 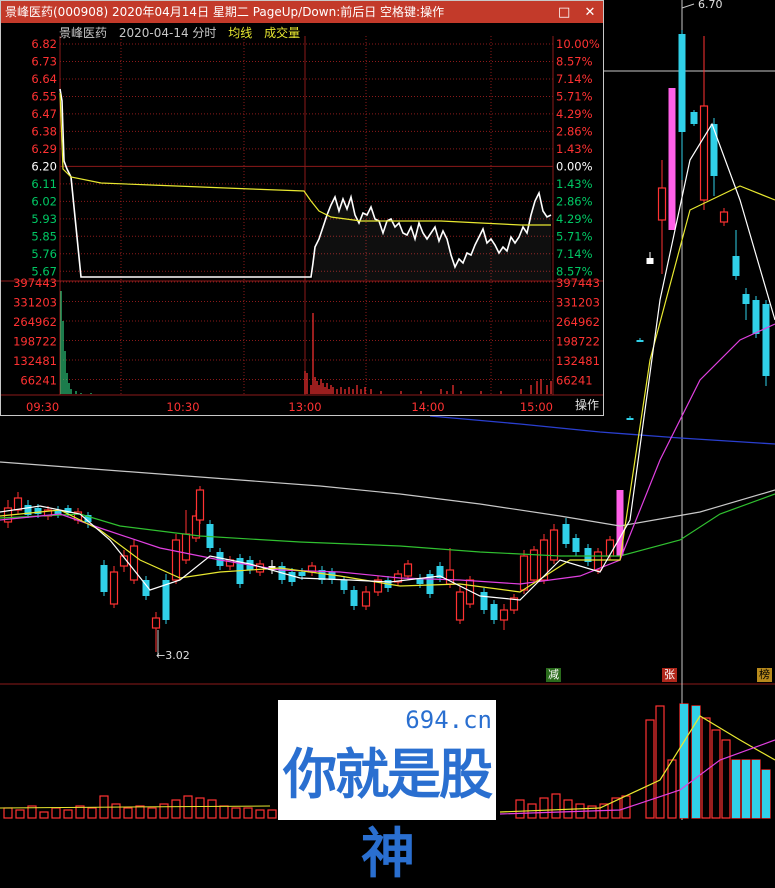 I want to click on price-tick: 6.55, so click(x=44, y=96).